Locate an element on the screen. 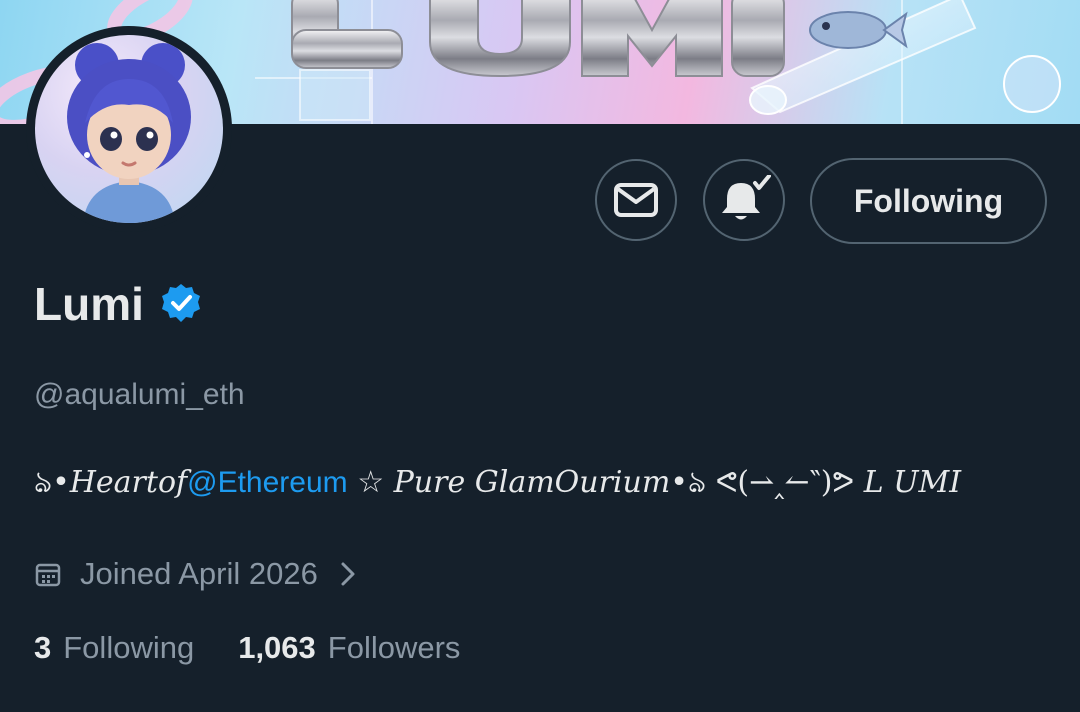  profile-handle: @aqualumi_eth is located at coordinates (139, 394).